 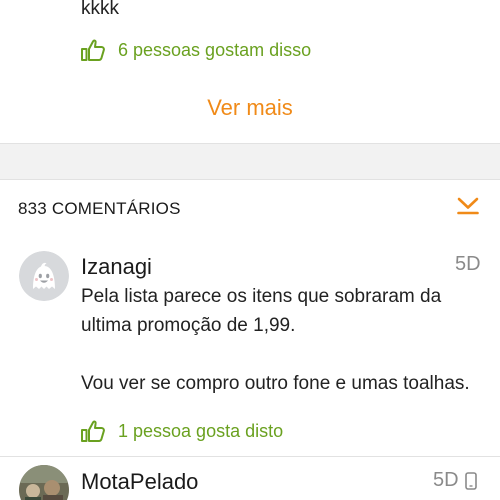 I want to click on comment-likes: 1 pessoa gosta disto, so click(x=201, y=430).